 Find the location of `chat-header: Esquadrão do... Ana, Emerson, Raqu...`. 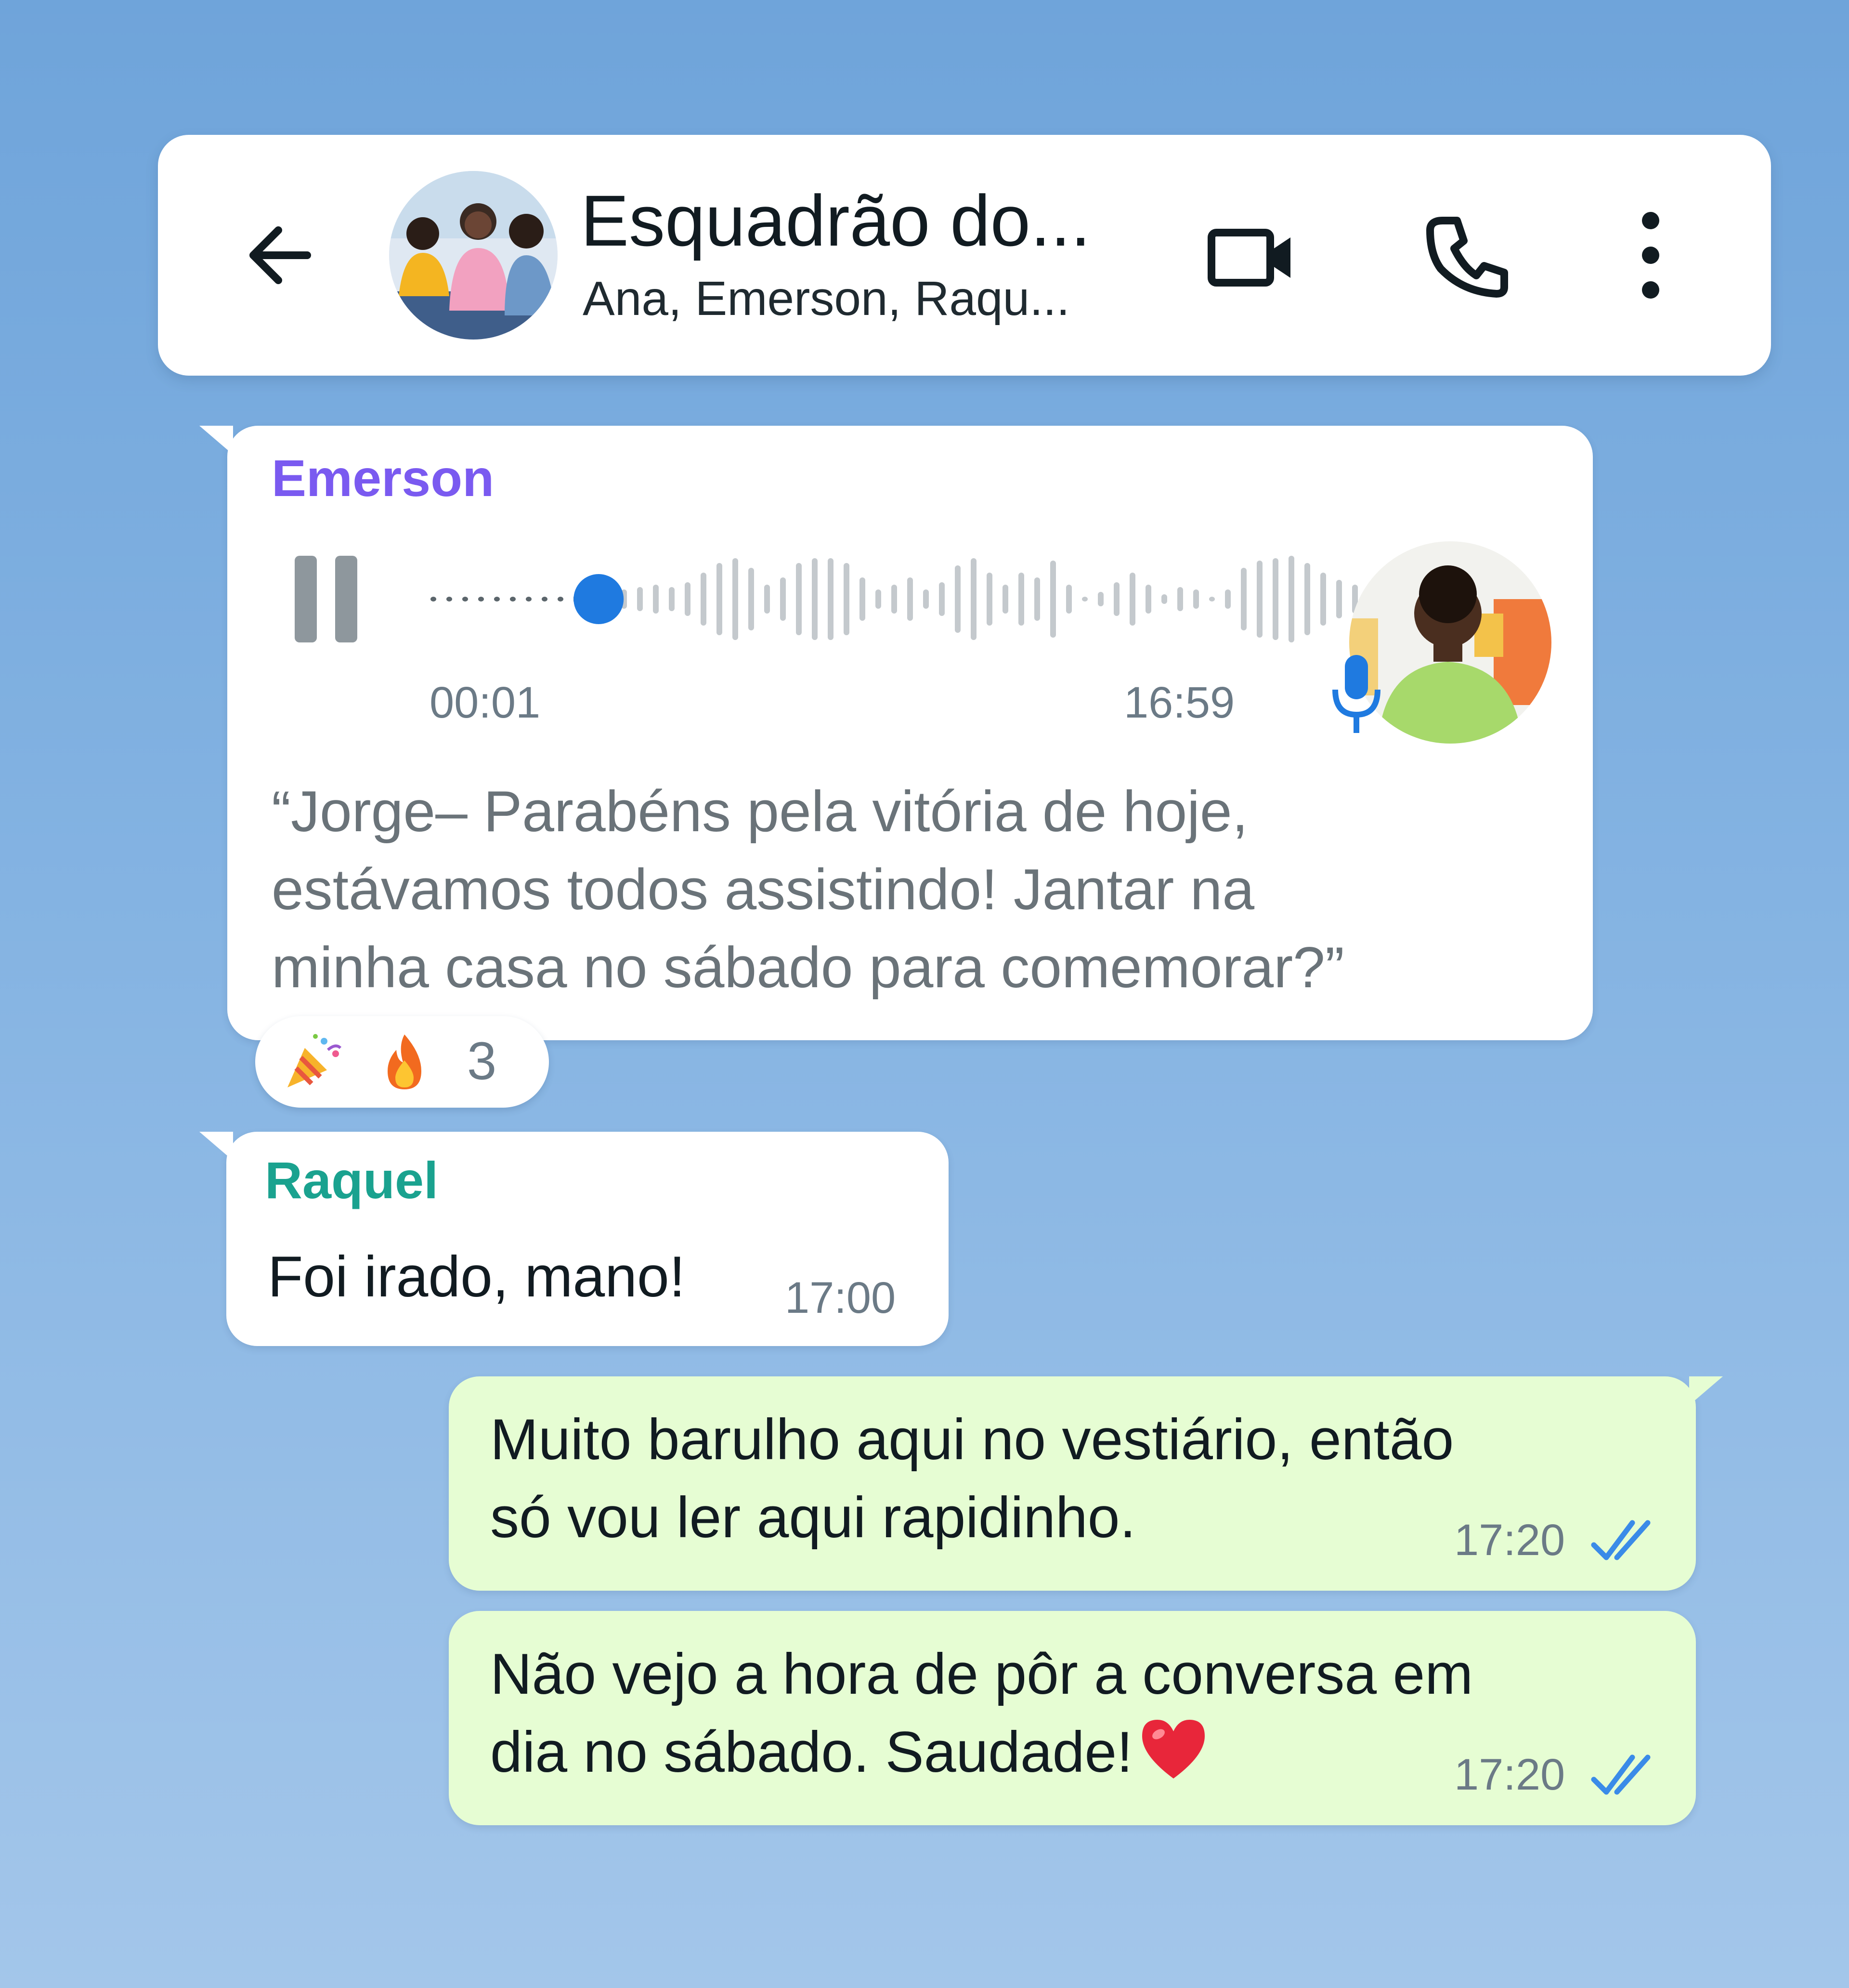

chat-header: Esquadrão do... Ana, Emerson, Raqu... is located at coordinates (964, 255).